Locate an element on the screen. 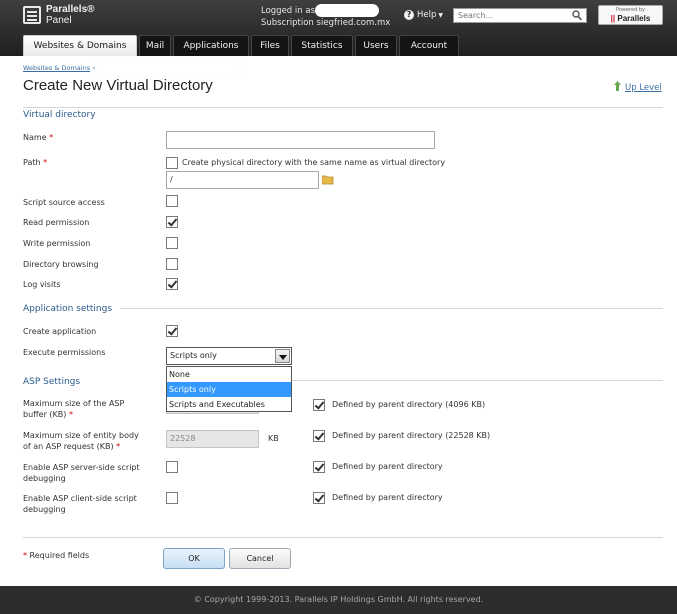 The height and width of the screenshot is (614, 677). asp-buffer-label-line1: Maximum size of the ASP is located at coordinates (74, 403).